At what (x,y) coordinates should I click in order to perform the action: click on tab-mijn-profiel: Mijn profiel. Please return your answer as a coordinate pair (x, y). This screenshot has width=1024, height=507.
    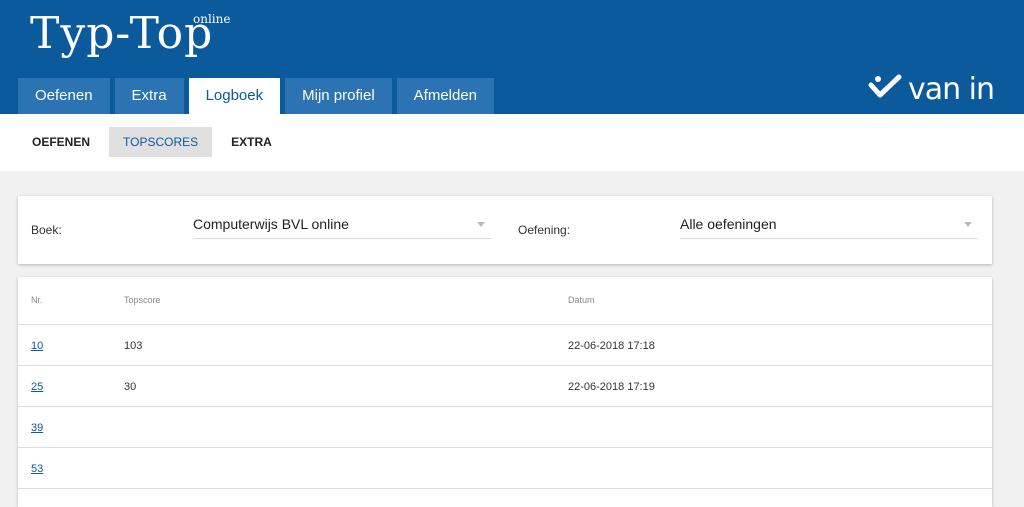
    Looking at the image, I should click on (338, 96).